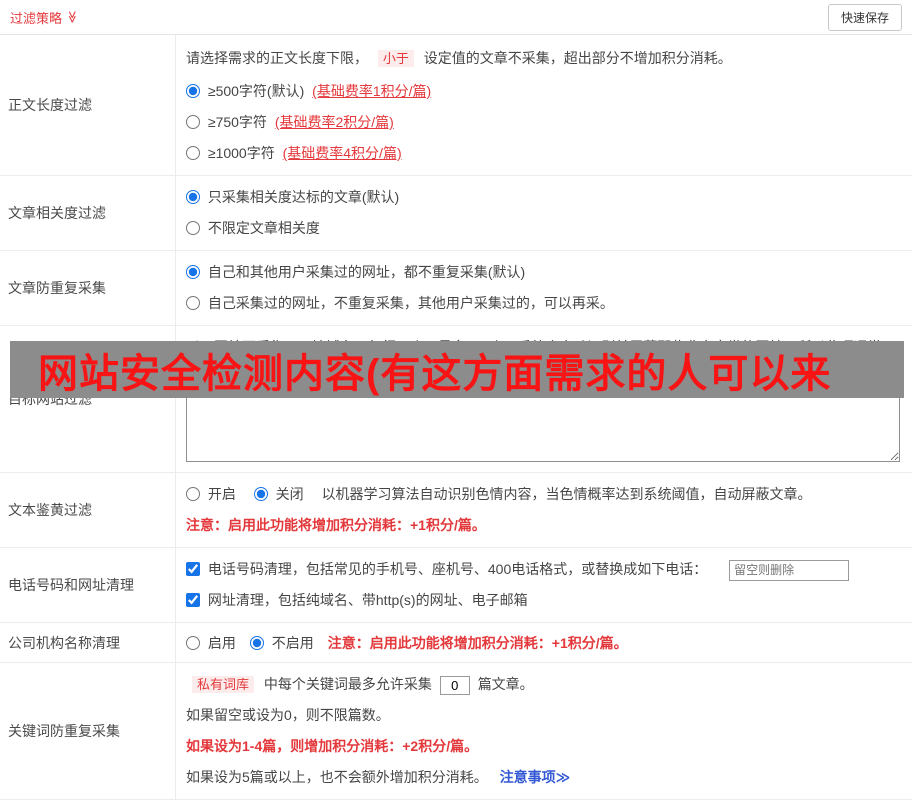  Describe the element at coordinates (193, 303) in the screenshot. I see `dedup-self-radio` at that location.